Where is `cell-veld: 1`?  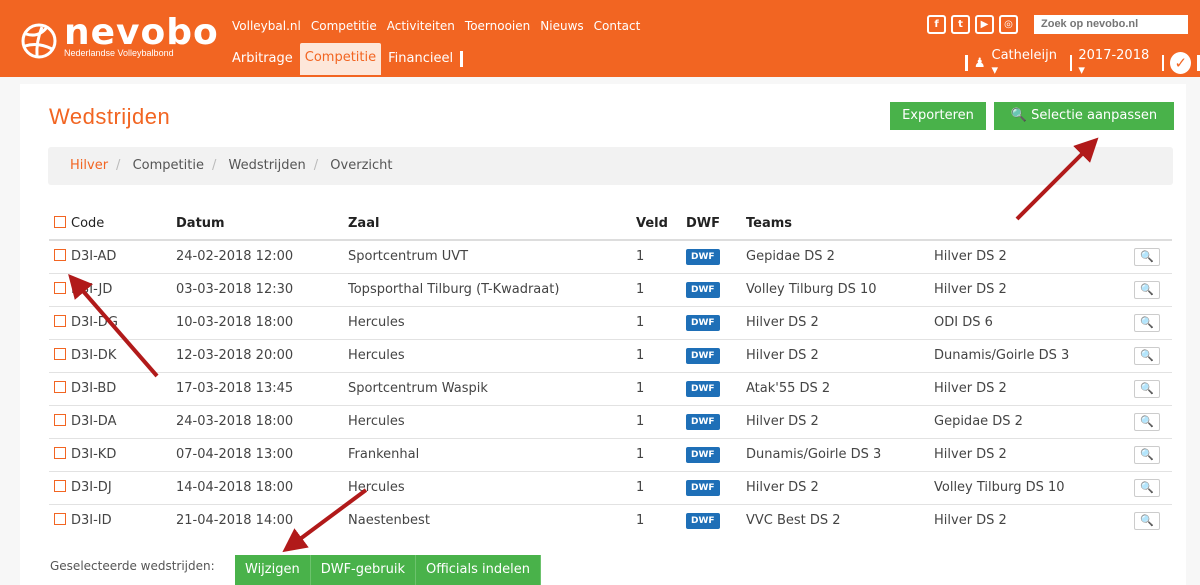
cell-veld: 1 is located at coordinates (656, 520).